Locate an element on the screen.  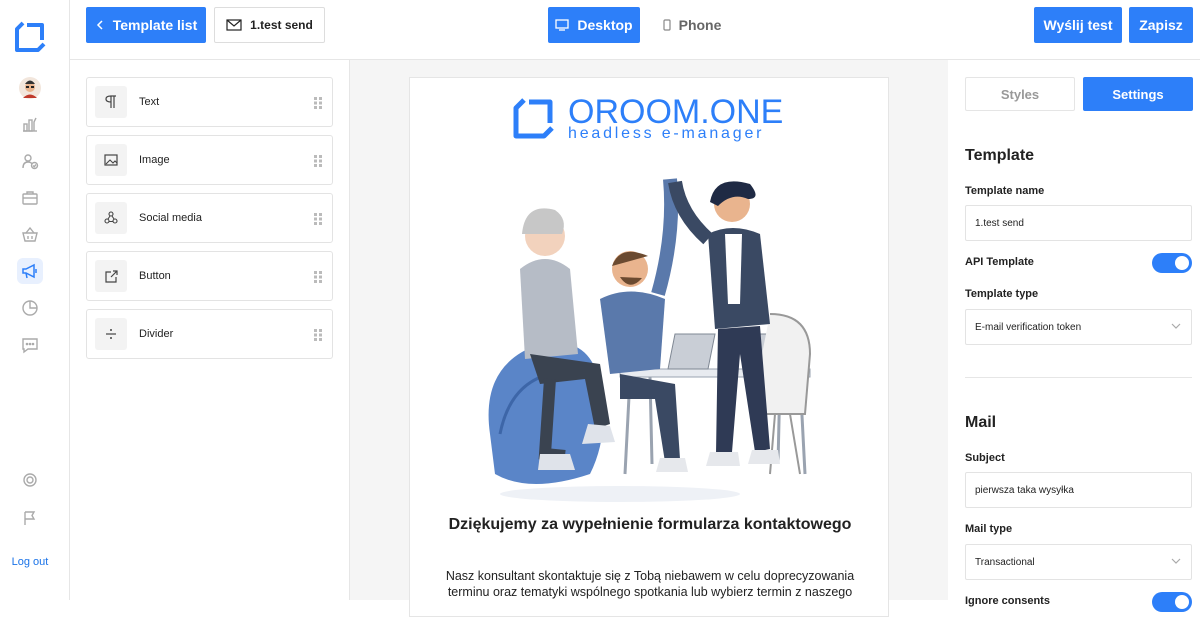
block-label: Text is located at coordinates (149, 102).